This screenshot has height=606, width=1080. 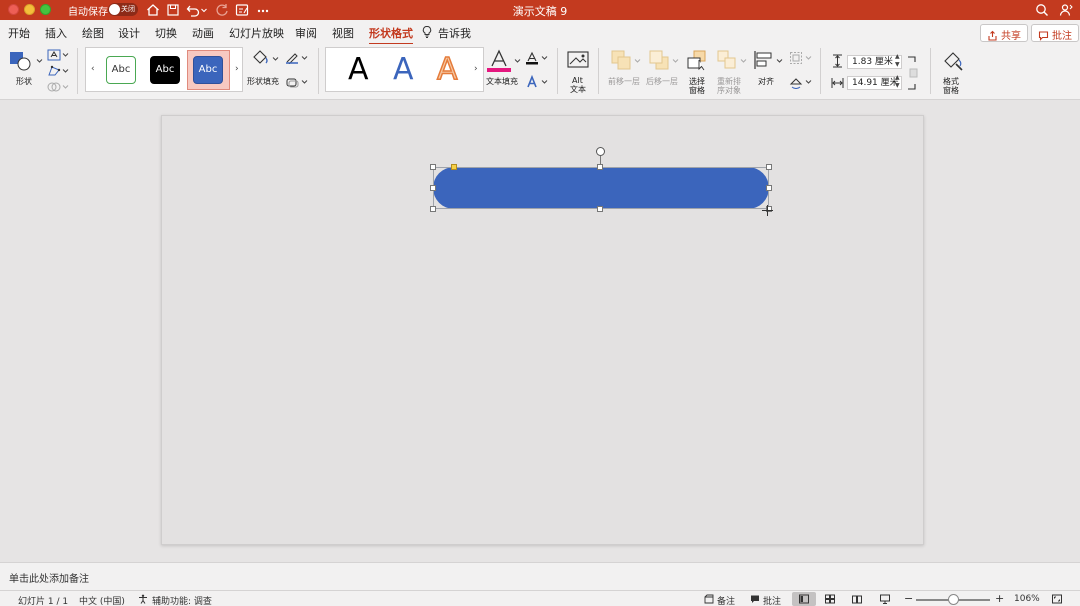 What do you see at coordinates (830, 599) in the screenshot?
I see `slide-sorter-view-icon` at bounding box center [830, 599].